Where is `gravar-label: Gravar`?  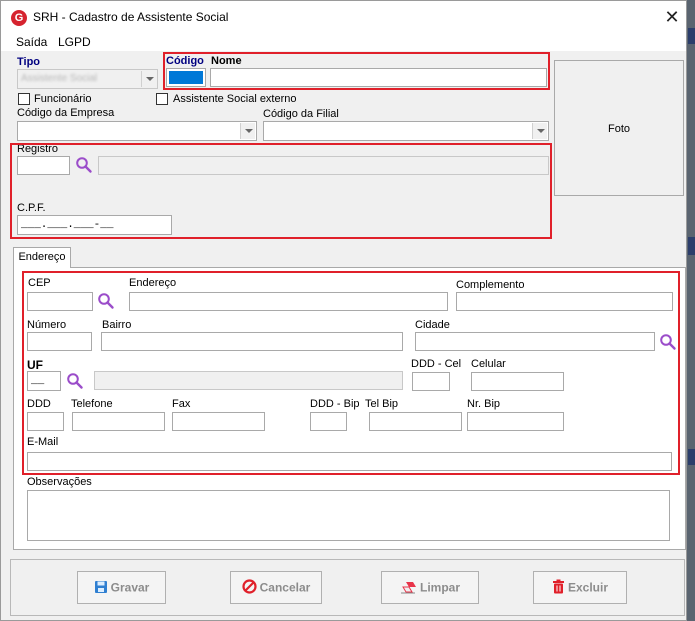 gravar-label: Gravar is located at coordinates (130, 587).